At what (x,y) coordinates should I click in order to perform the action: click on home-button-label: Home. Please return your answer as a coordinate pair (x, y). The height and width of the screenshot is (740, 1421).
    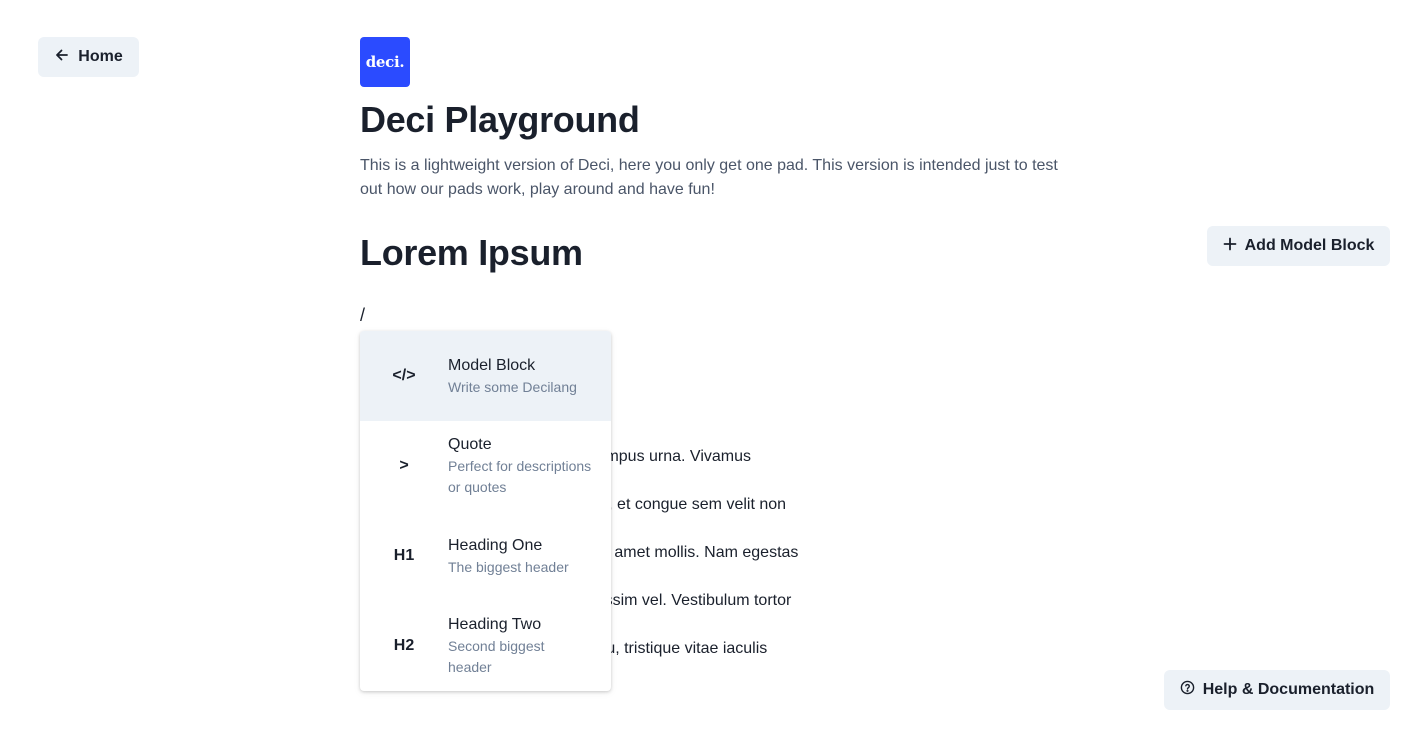
    Looking at the image, I should click on (100, 56).